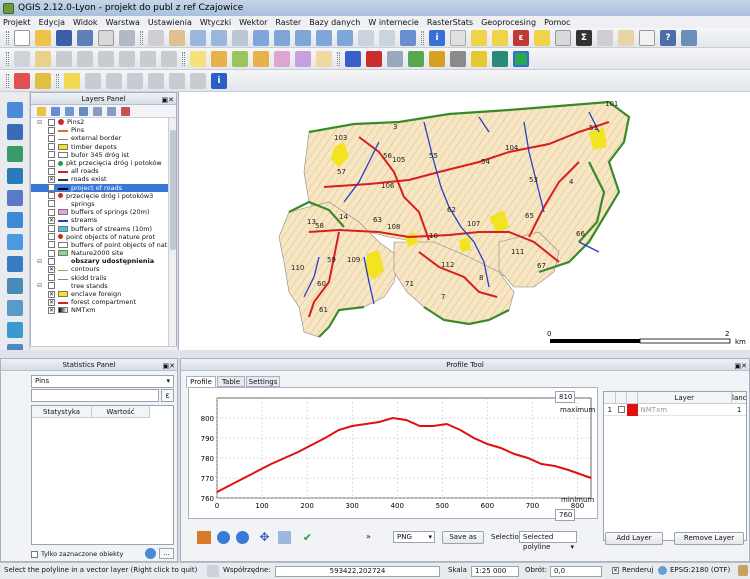 The image size is (750, 579). I want to click on max-value-field: 810, so click(565, 397).